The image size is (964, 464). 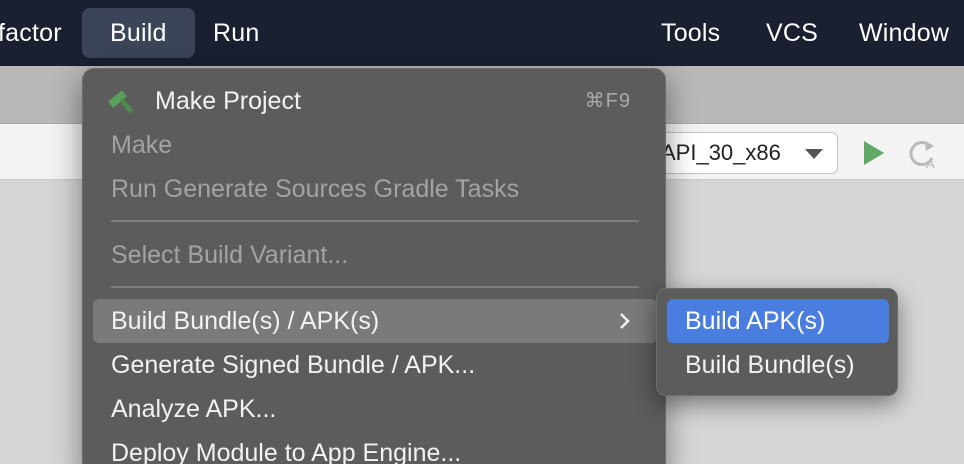 I want to click on menu-item-make: Make, so click(x=375, y=145).